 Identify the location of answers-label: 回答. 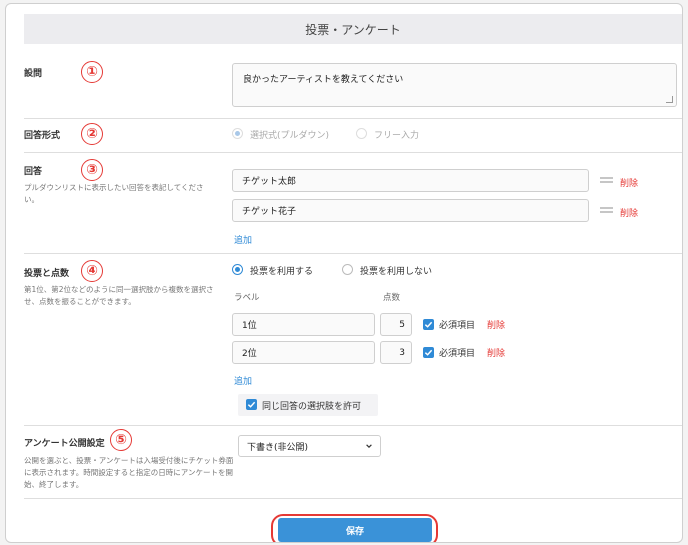
(33, 172).